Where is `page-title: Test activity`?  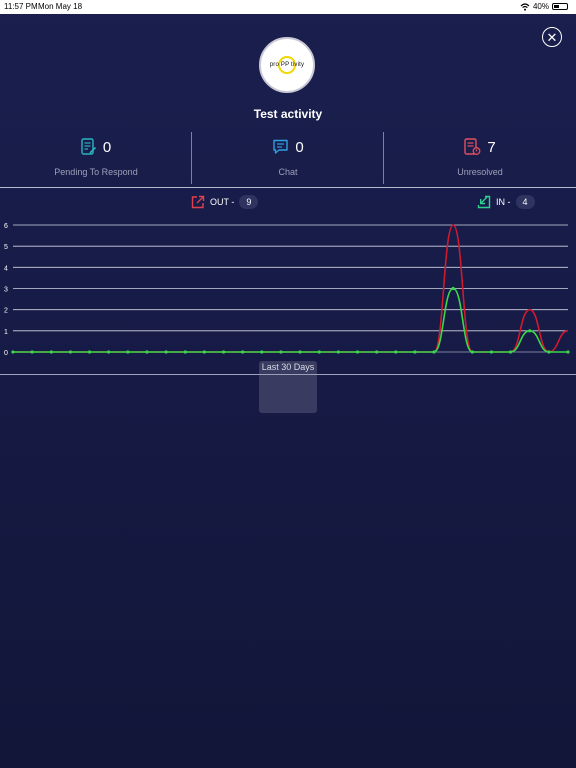
page-title: Test activity is located at coordinates (288, 114).